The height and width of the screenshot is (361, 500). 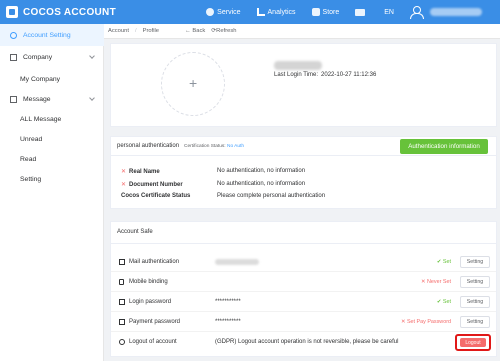 I want to click on sidebar-item-label: Account Setting, so click(x=47, y=35).